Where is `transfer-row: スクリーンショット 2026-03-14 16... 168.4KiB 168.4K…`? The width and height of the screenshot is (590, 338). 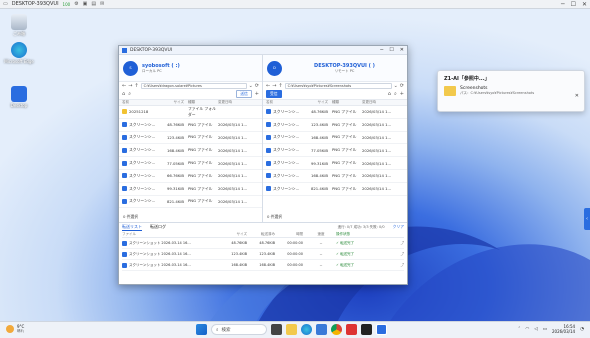
transfer-row: スクリーンショット 2026-03-14 16... 168.4KiB 168.4K… is located at coordinates (263, 265).